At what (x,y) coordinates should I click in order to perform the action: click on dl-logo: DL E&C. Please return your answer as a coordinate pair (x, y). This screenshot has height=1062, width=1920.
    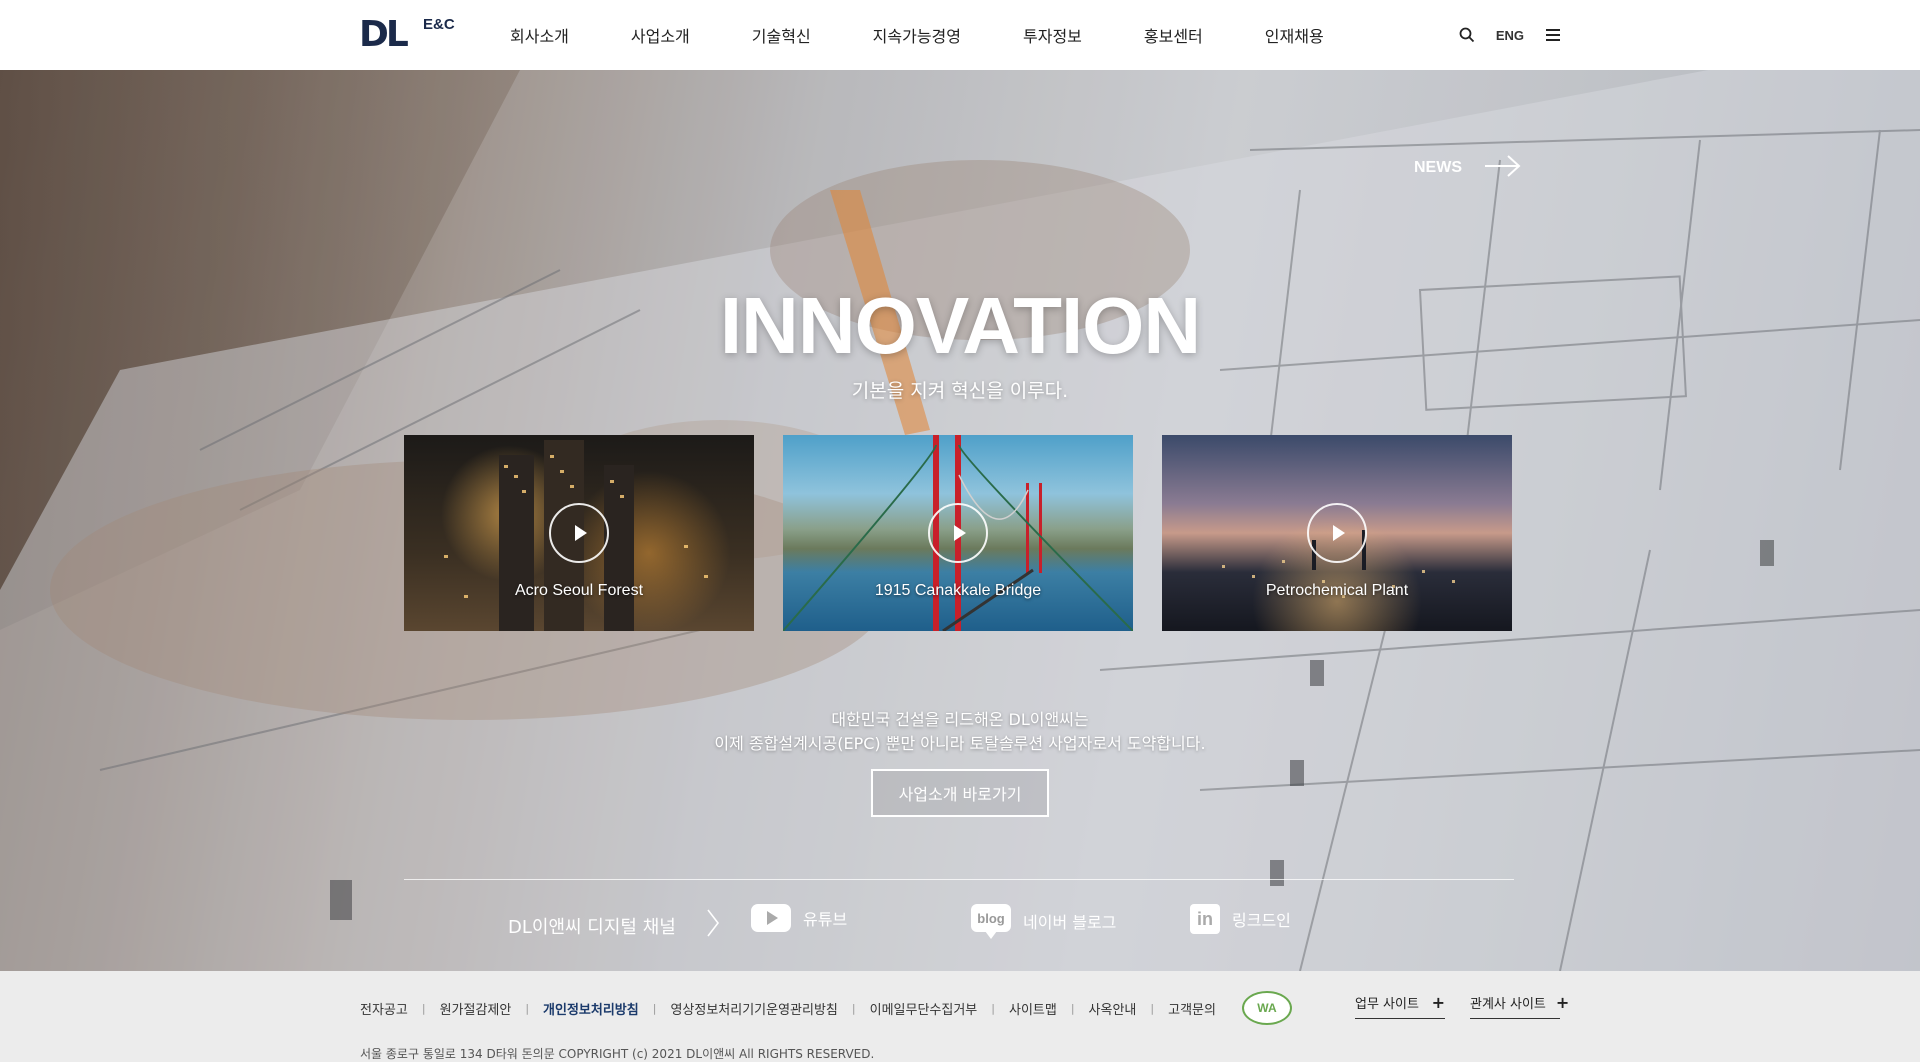
    Looking at the image, I should click on (407, 34).